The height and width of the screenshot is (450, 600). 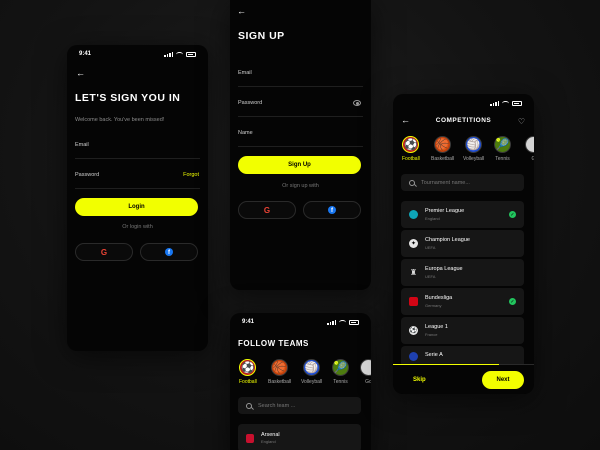 I want to click on league-name: Premier League, so click(x=445, y=211).